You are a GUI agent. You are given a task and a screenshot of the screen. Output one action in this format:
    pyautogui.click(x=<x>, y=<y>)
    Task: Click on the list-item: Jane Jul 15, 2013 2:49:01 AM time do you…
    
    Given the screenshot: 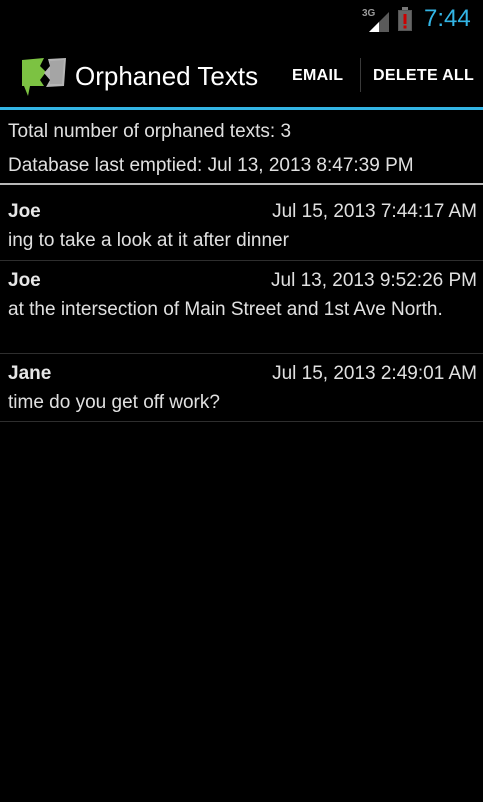 What is the action you would take?
    pyautogui.click(x=241, y=392)
    